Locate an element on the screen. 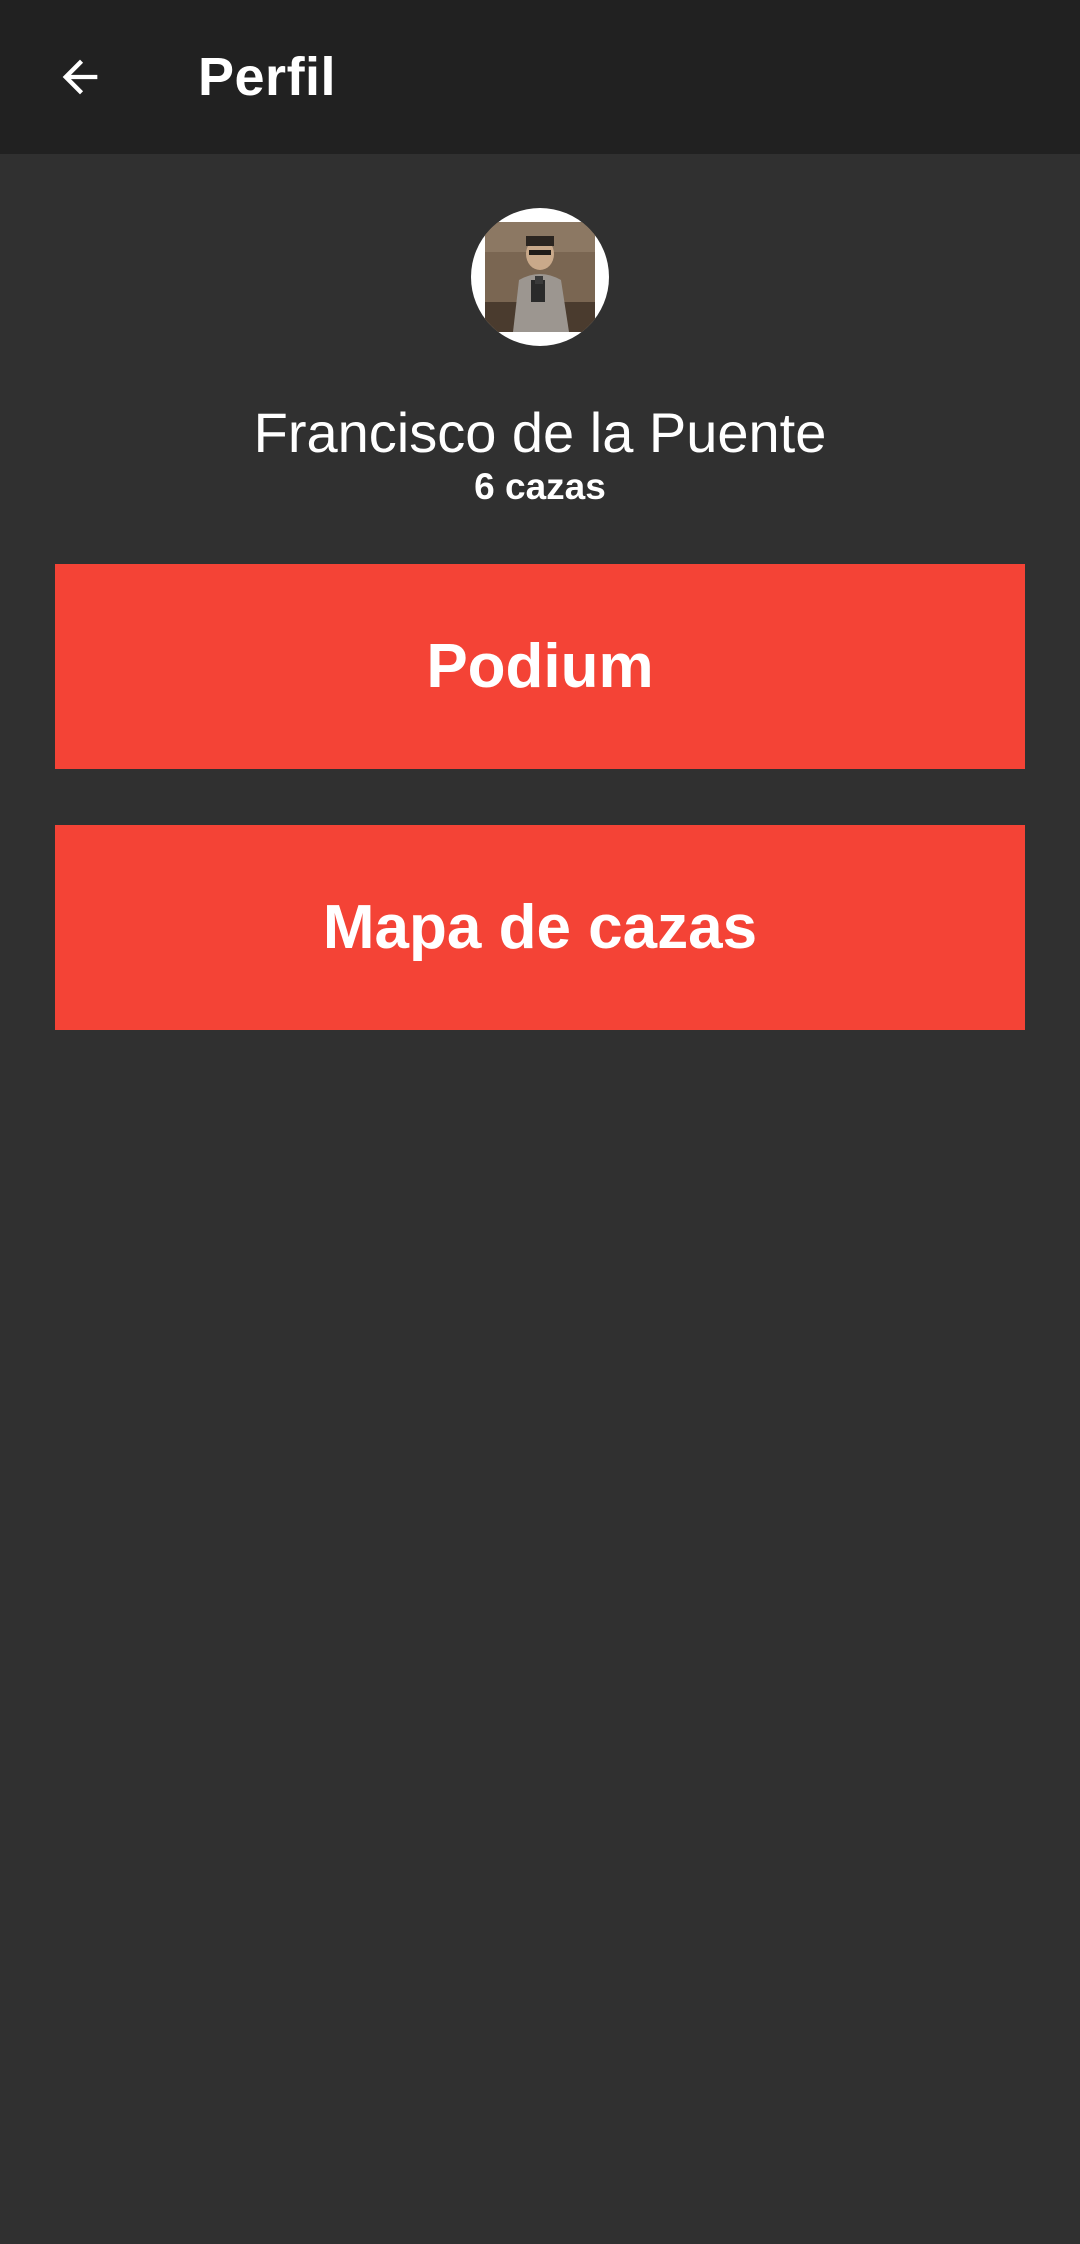  arrow-back-icon is located at coordinates (80, 77).